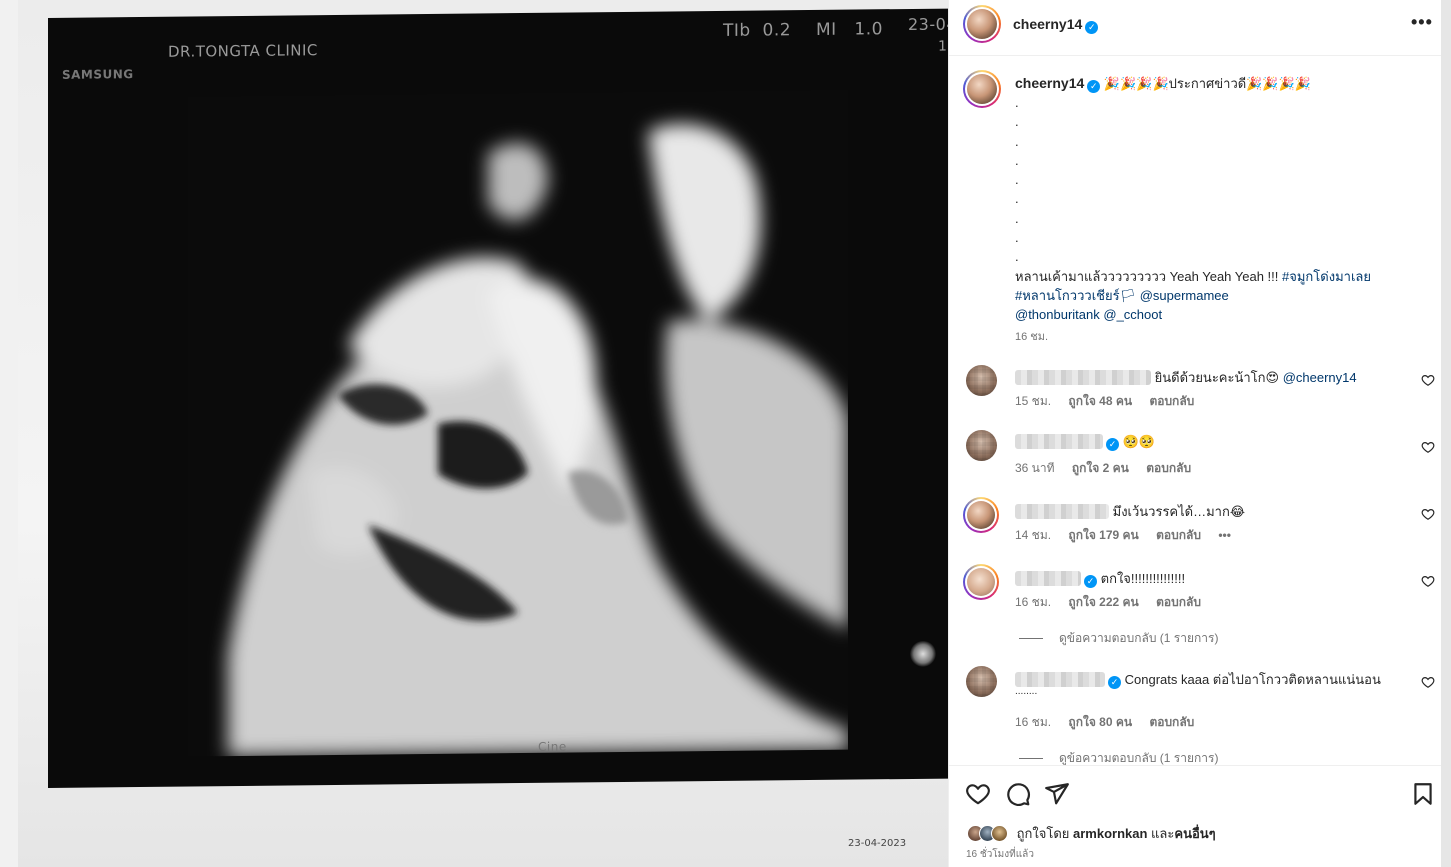 This screenshot has height=867, width=1451. Describe the element at coordinates (1100, 722) in the screenshot. I see `comment-likes: ถูกใจ 80 คน` at that location.